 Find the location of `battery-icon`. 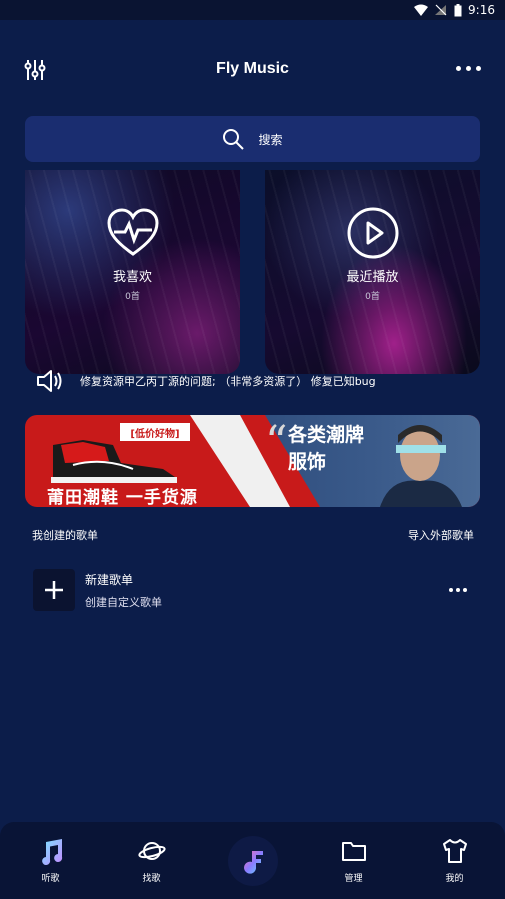

battery-icon is located at coordinates (458, 9).